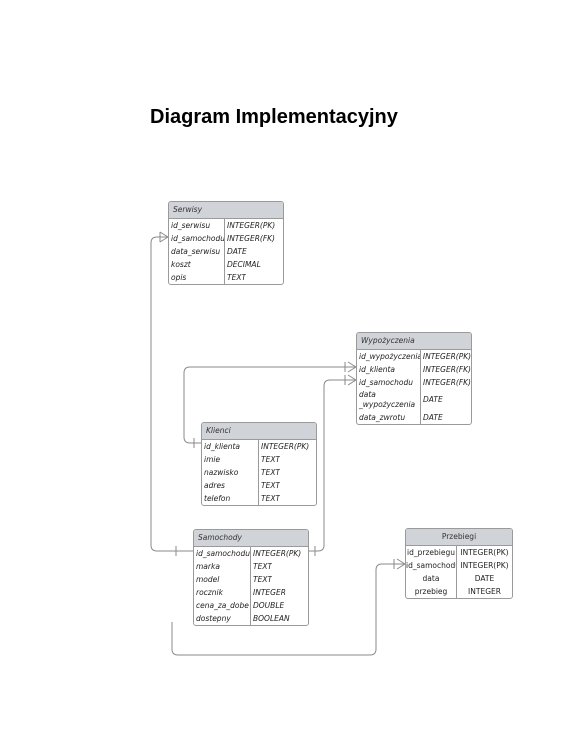  What do you see at coordinates (459, 578) in the screenshot?
I see `table-row: data DATE` at bounding box center [459, 578].